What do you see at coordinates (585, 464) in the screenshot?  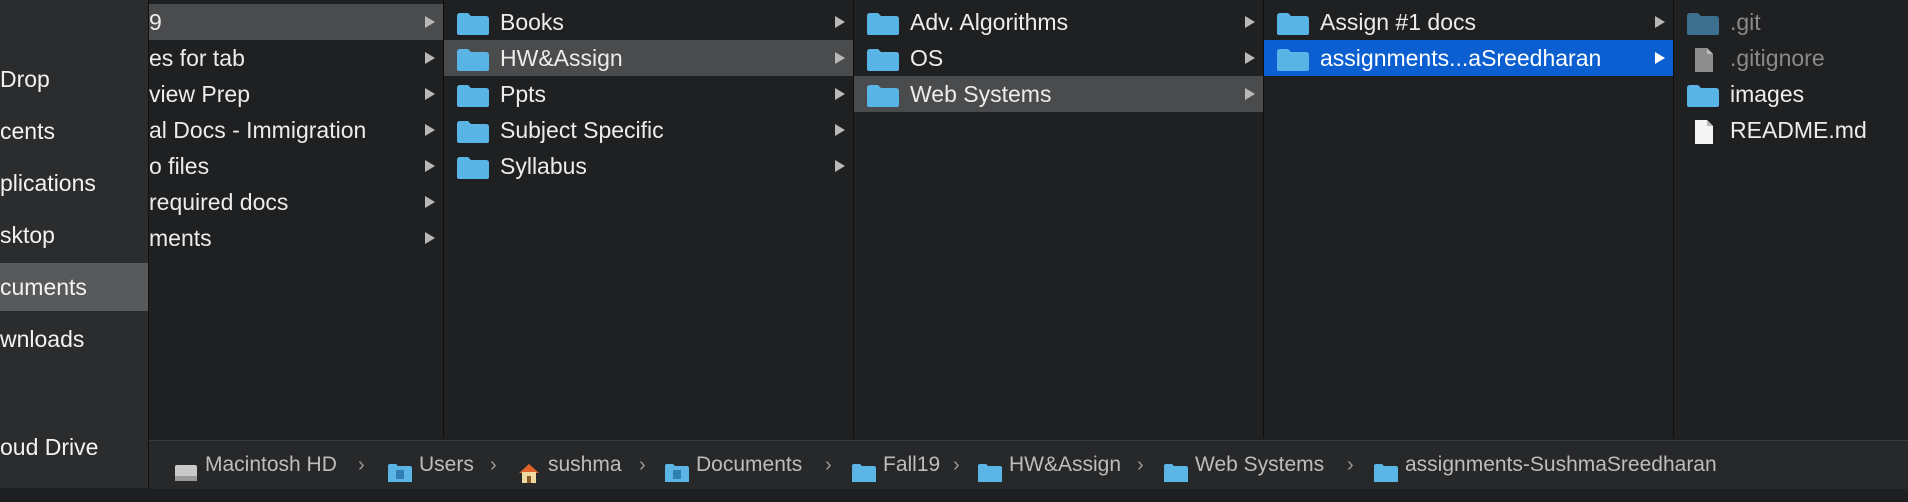 I see `path-crumb-label: sushma` at bounding box center [585, 464].